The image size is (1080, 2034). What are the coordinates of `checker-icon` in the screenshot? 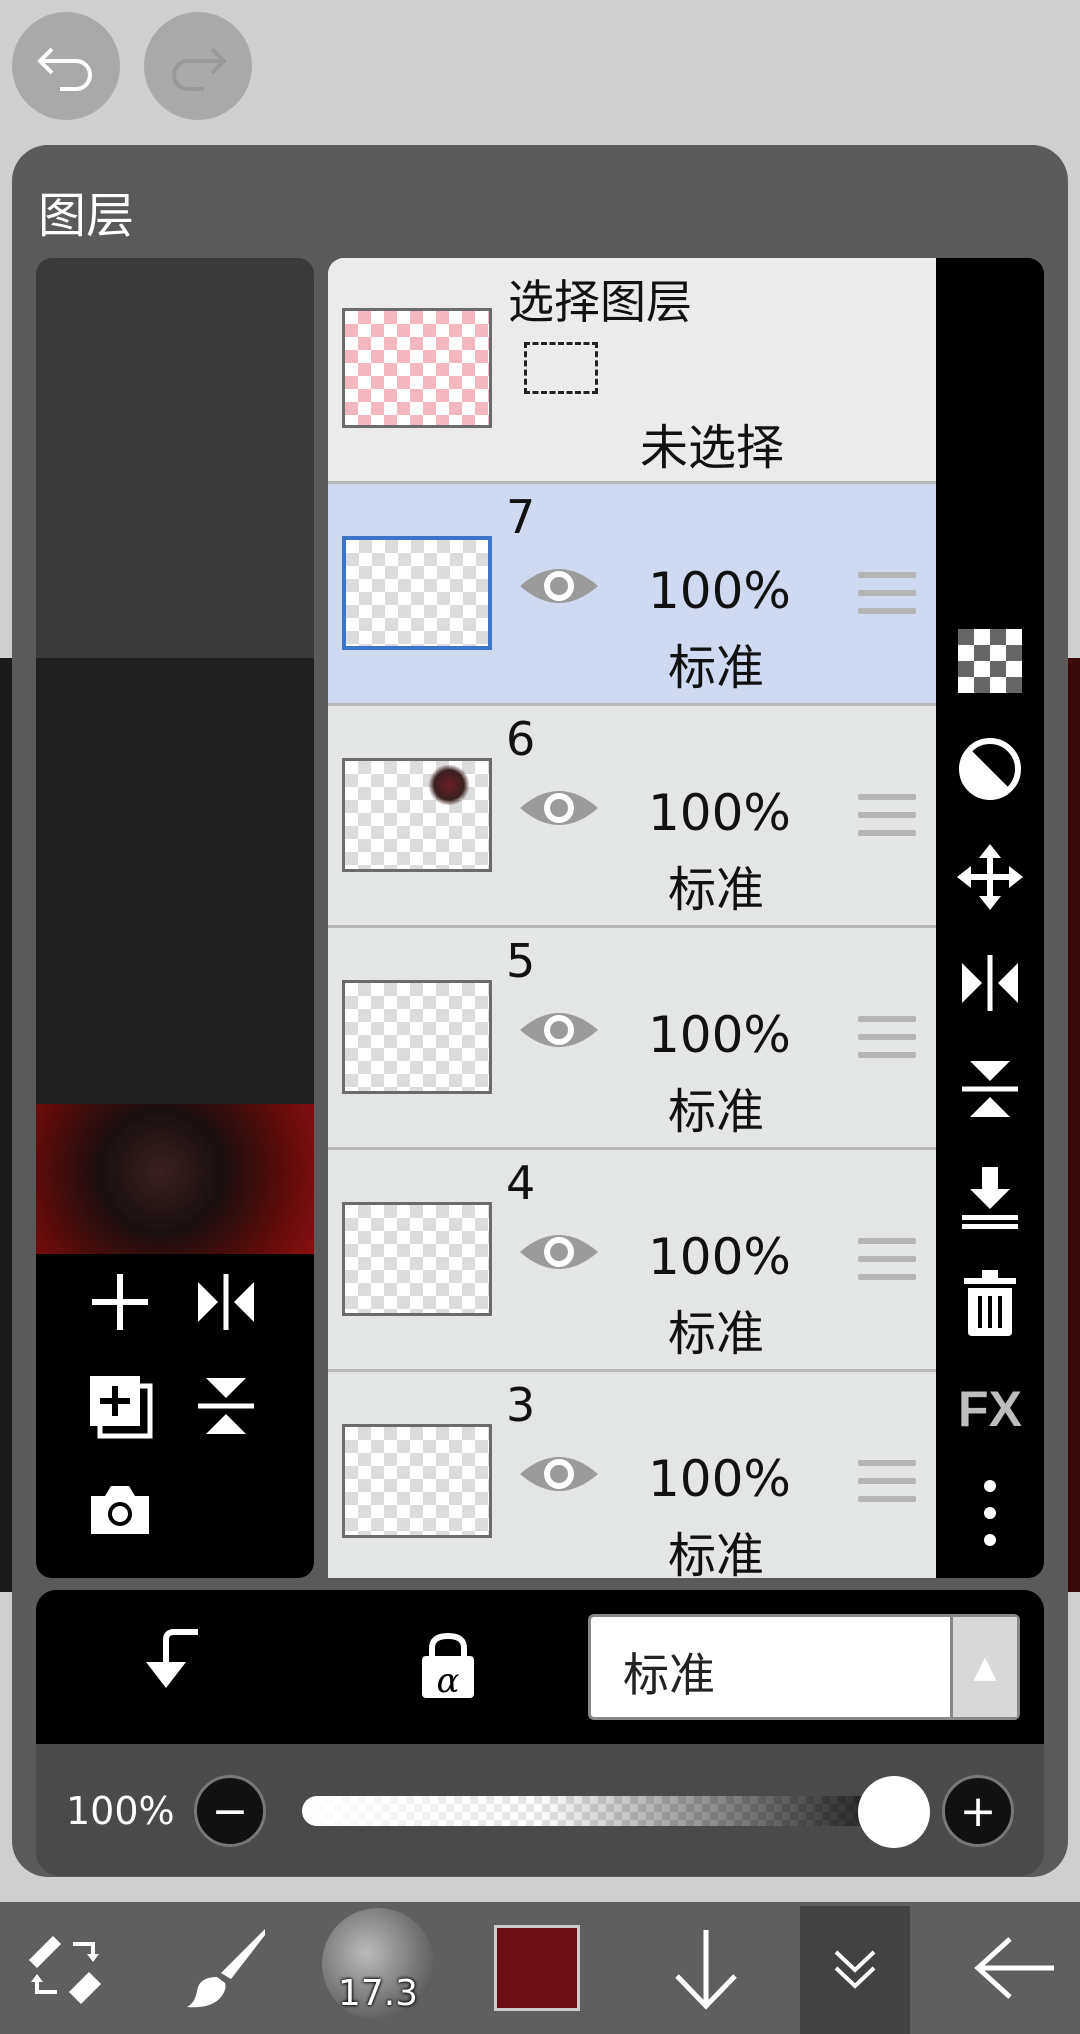 It's located at (990, 661).